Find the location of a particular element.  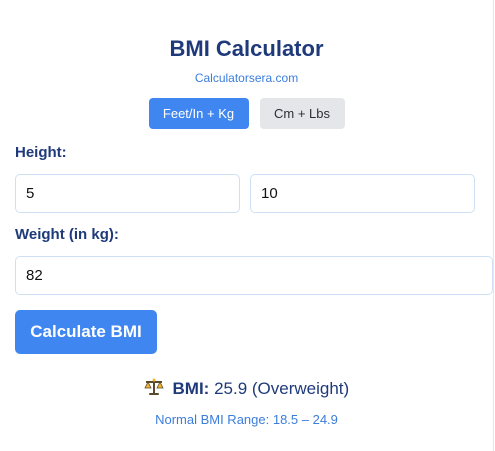

site-name: Calculatorsera.com is located at coordinates (246, 78).